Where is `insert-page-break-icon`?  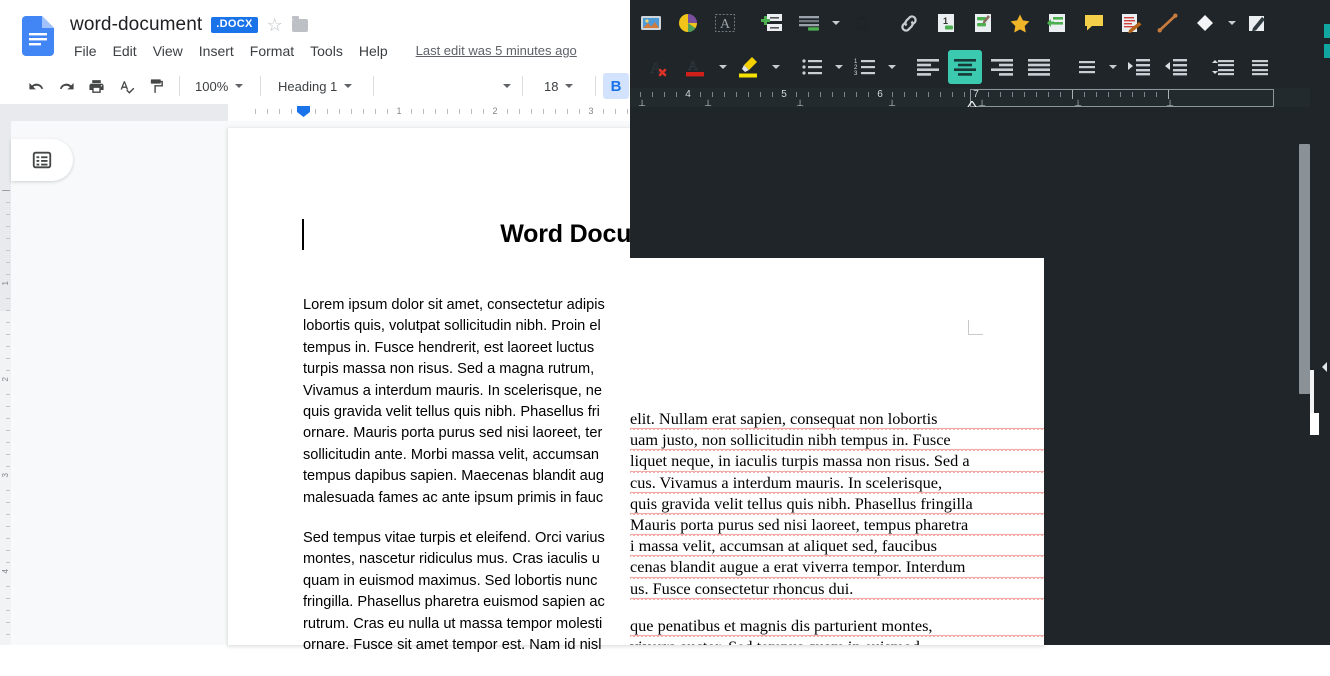
insert-page-break-icon is located at coordinates (772, 23).